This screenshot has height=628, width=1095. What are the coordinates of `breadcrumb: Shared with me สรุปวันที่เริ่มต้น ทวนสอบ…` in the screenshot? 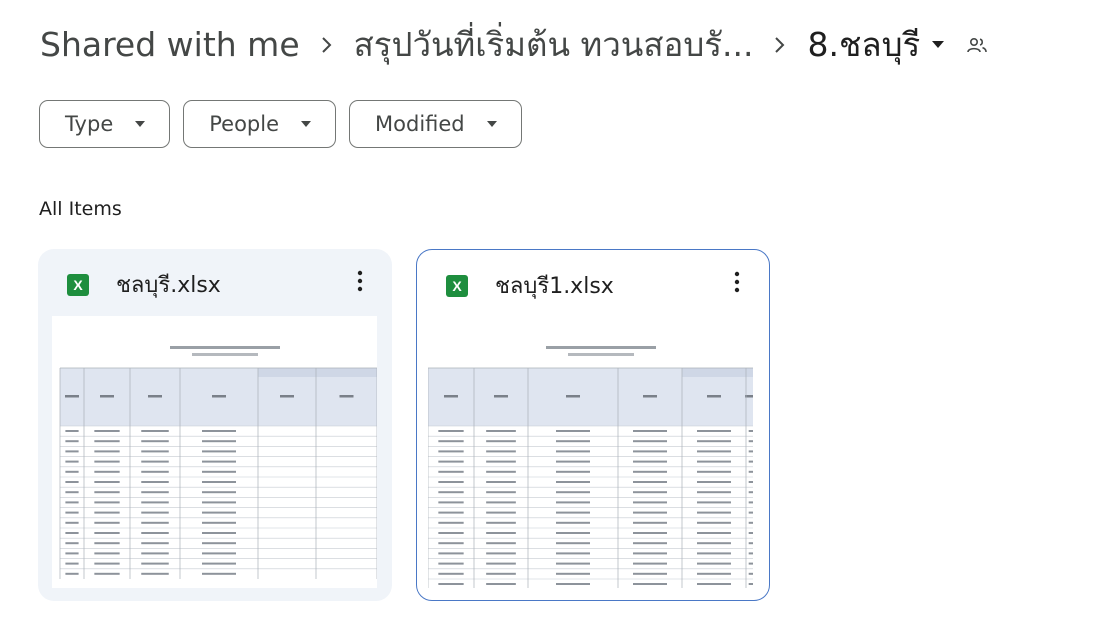 It's located at (514, 45).